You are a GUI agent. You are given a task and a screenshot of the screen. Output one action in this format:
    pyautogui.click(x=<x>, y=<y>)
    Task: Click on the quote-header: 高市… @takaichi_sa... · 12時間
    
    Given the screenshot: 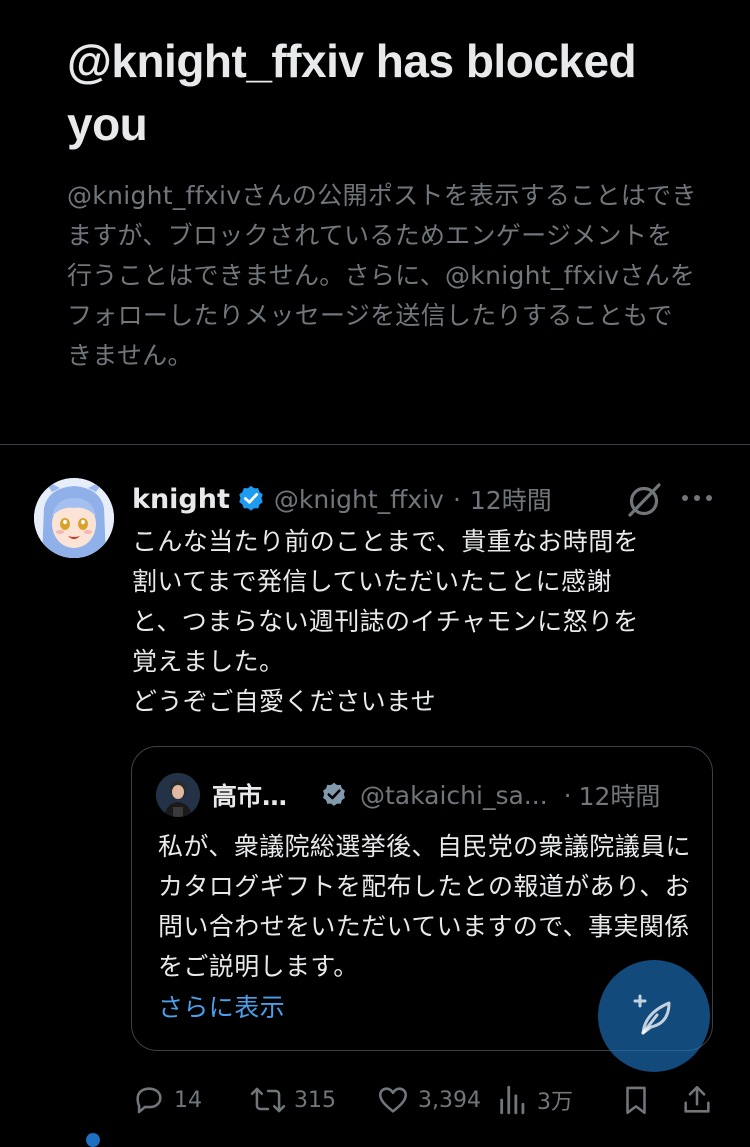 What is the action you would take?
    pyautogui.click(x=408, y=795)
    